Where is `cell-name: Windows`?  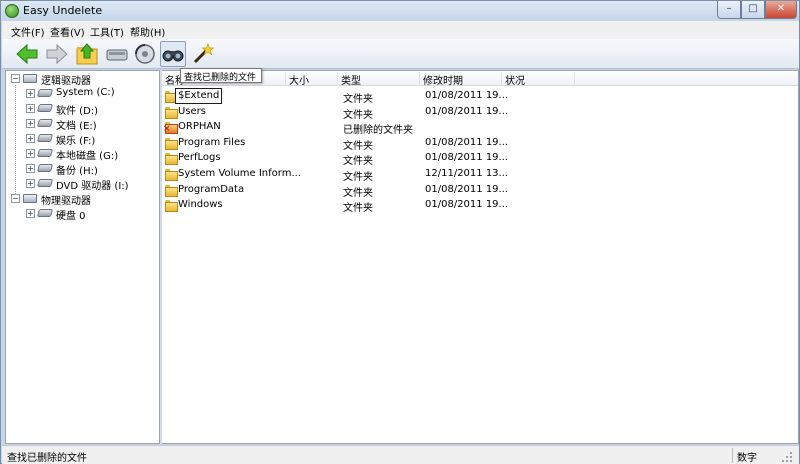
cell-name: Windows is located at coordinates (200, 205).